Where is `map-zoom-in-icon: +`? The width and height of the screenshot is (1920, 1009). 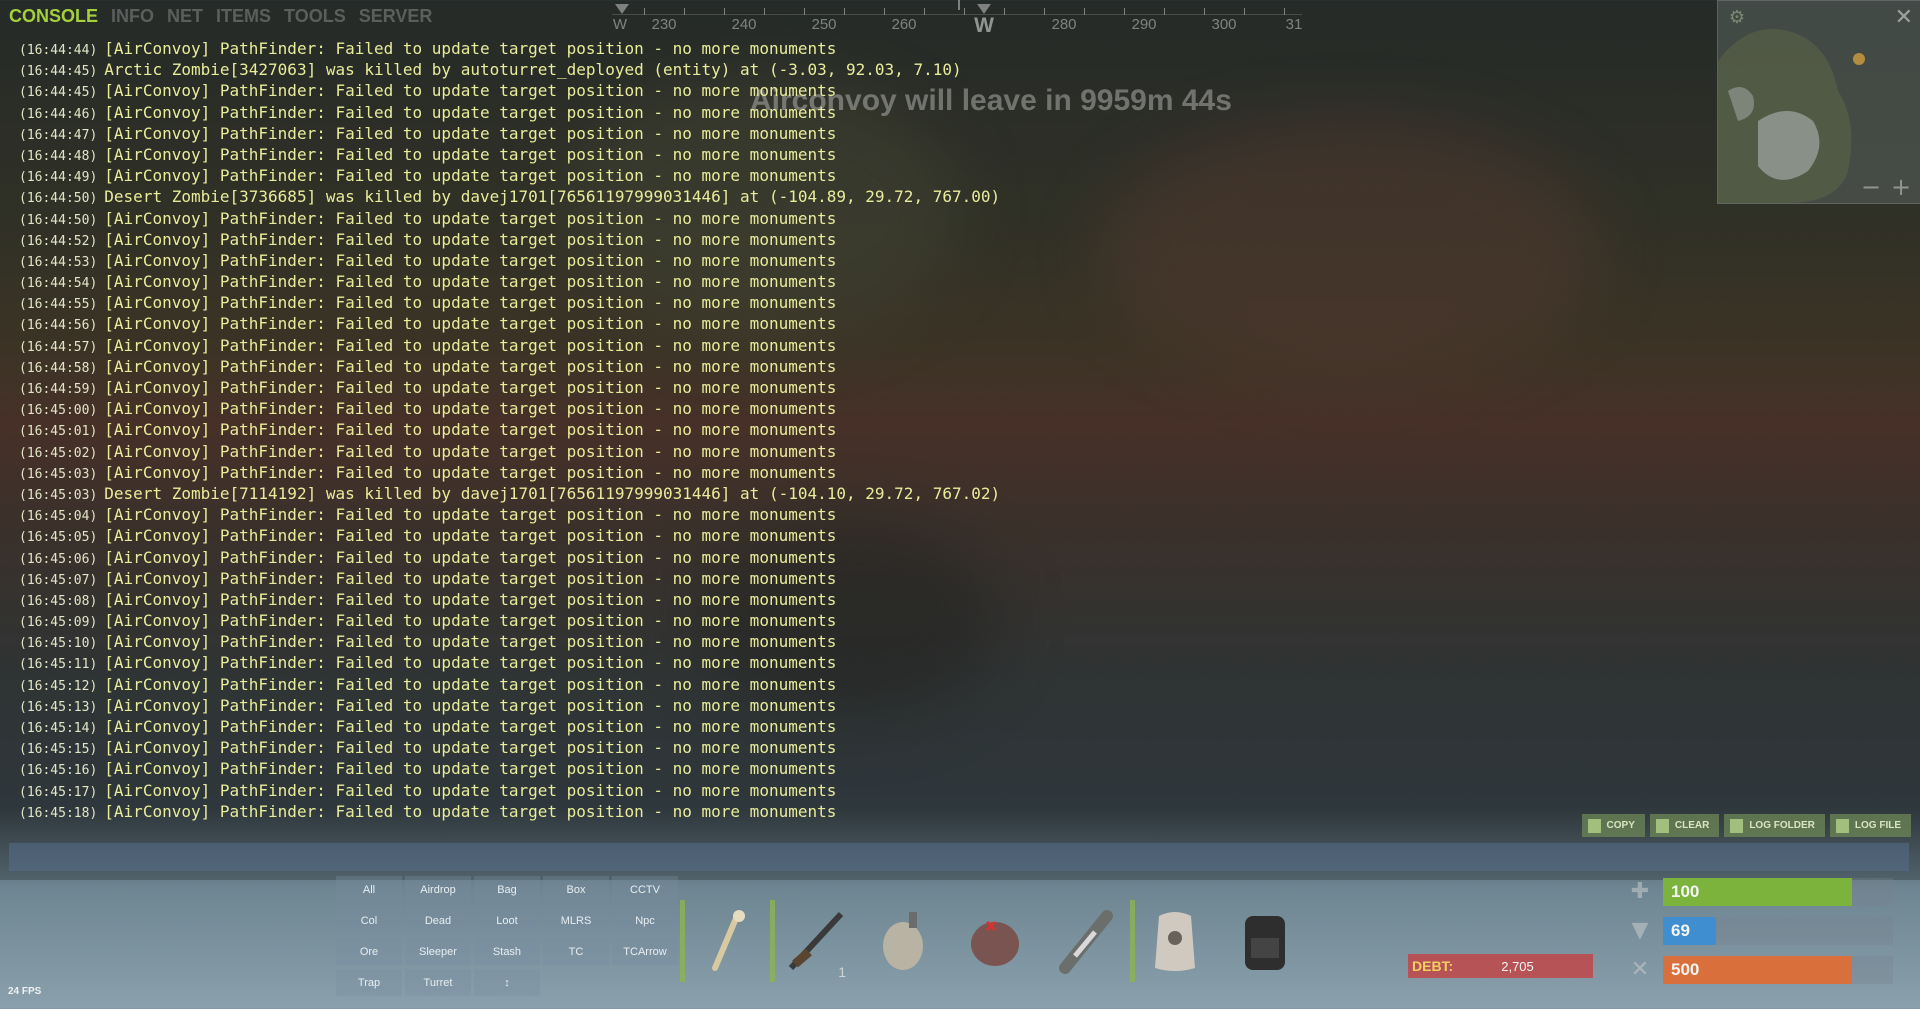 map-zoom-in-icon: + is located at coordinates (1901, 187).